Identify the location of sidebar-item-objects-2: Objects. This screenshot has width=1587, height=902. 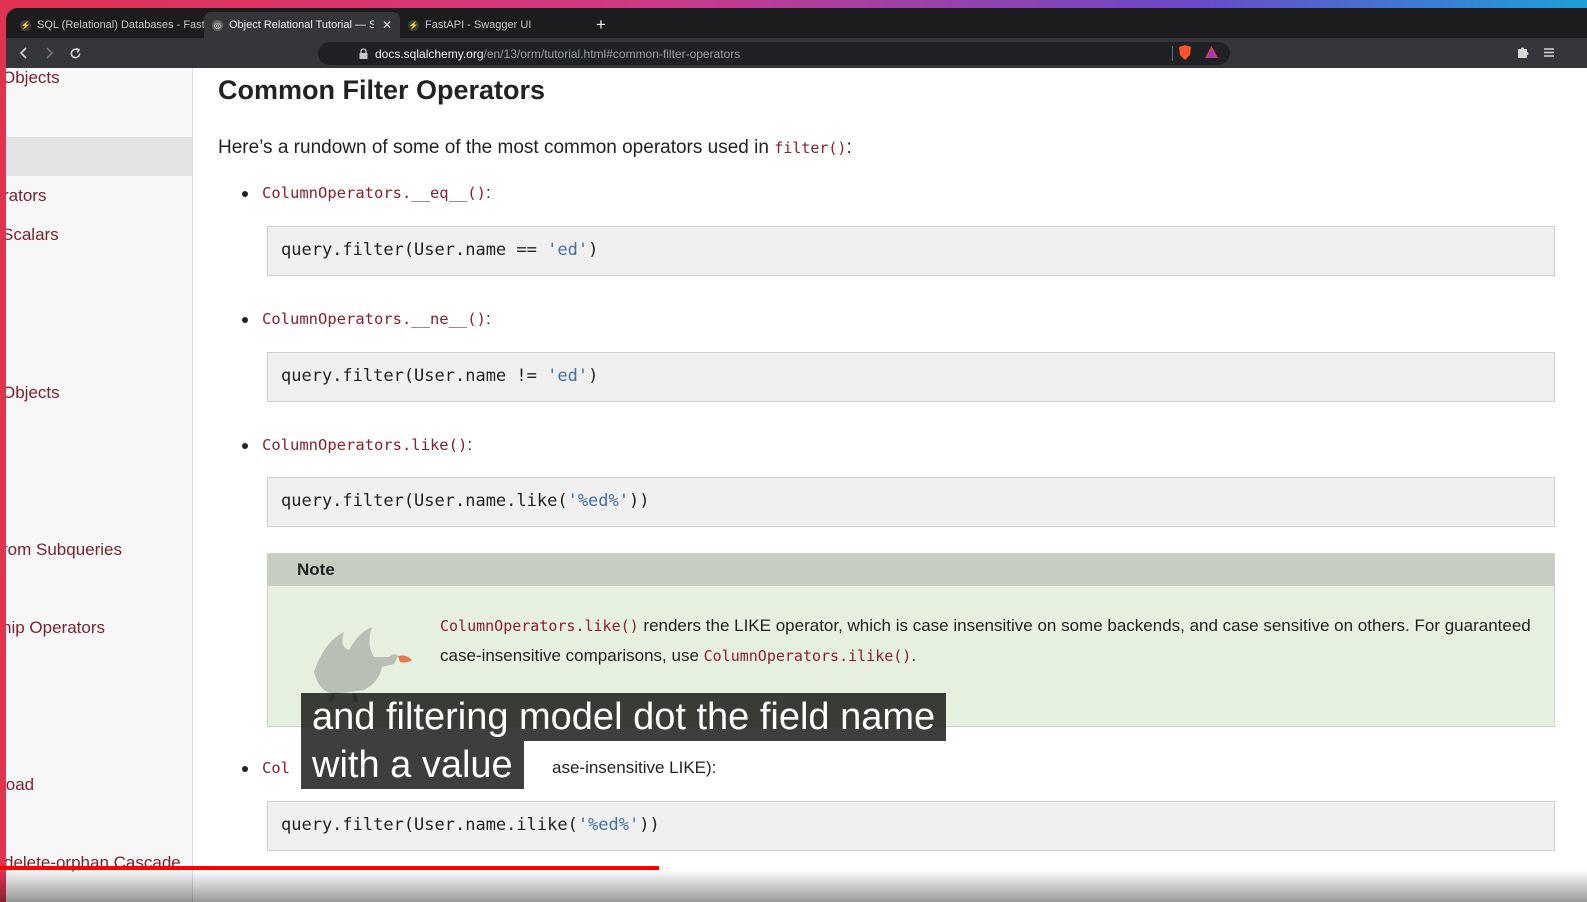
(33, 393).